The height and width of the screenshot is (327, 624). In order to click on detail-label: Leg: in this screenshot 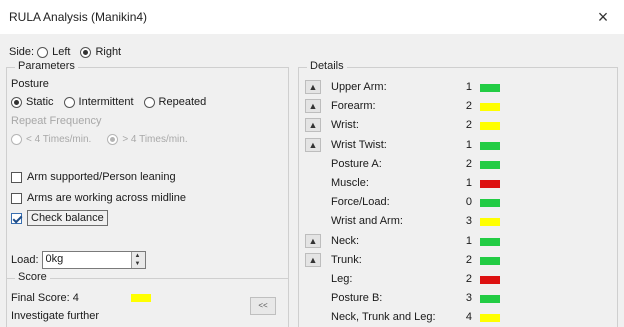, I will do `click(342, 279)`.